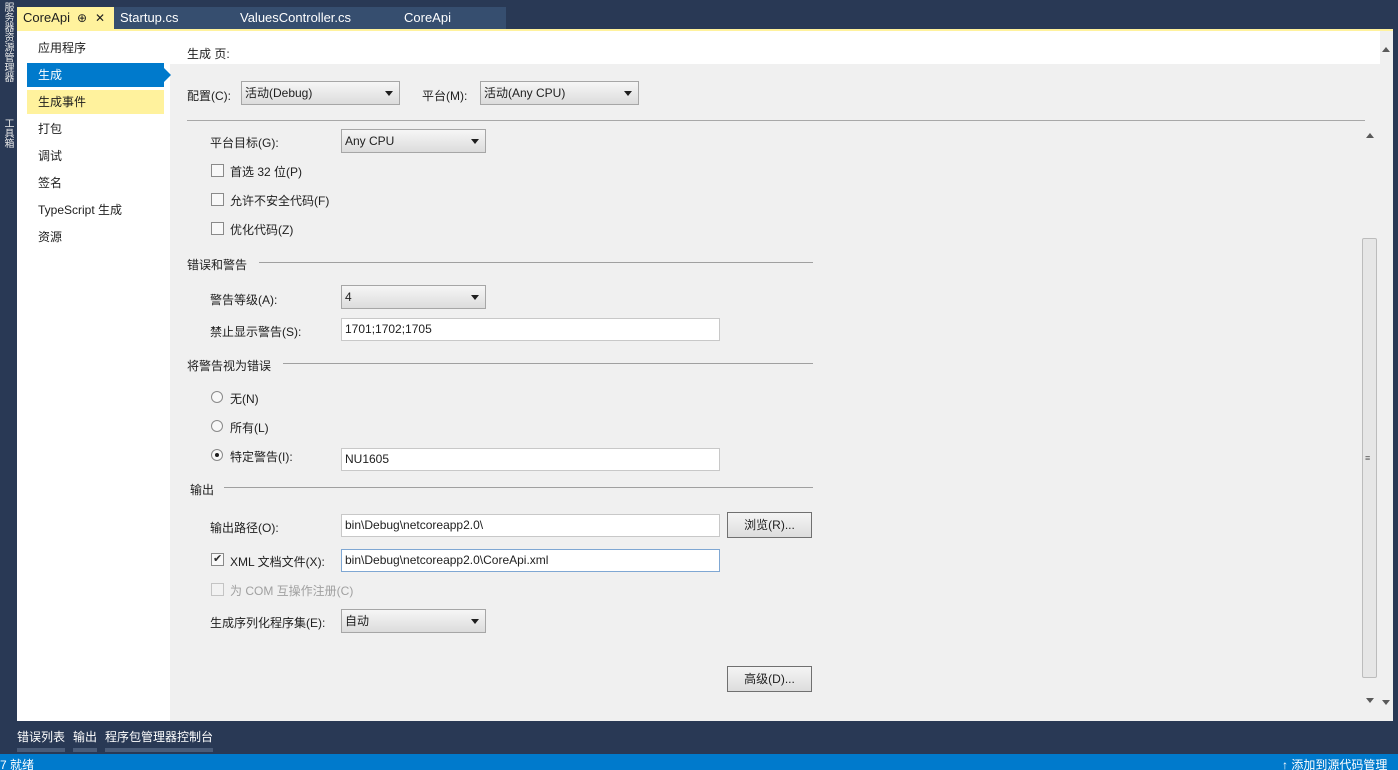  I want to click on nav-item-signing: 签名, so click(95, 183).